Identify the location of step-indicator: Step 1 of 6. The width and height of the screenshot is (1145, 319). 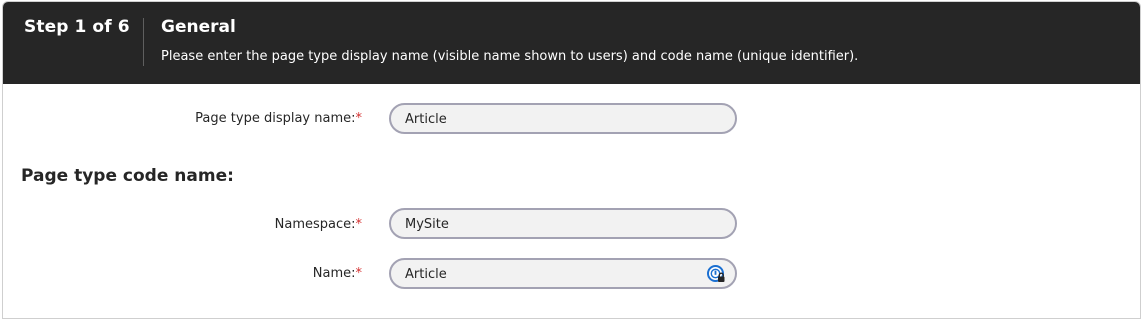
(77, 27).